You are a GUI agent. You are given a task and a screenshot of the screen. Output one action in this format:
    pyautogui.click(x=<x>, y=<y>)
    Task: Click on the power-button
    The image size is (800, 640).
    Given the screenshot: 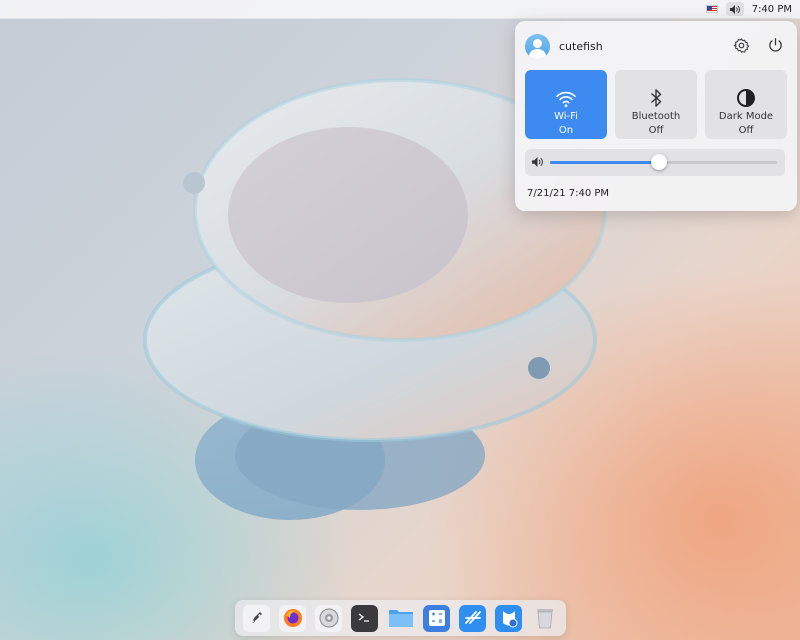 What is the action you would take?
    pyautogui.click(x=775, y=45)
    